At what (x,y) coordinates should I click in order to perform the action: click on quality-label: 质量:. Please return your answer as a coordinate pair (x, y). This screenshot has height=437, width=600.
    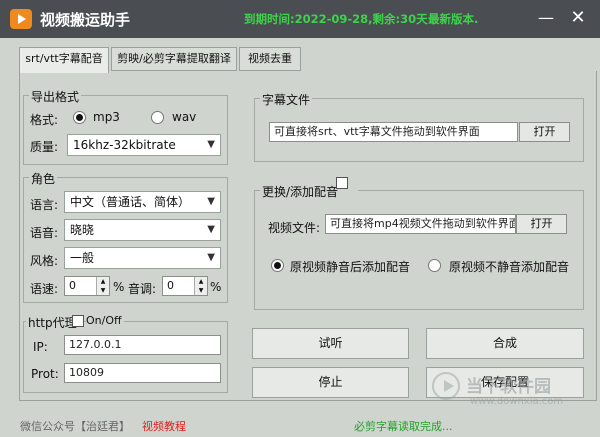
    Looking at the image, I should click on (44, 147).